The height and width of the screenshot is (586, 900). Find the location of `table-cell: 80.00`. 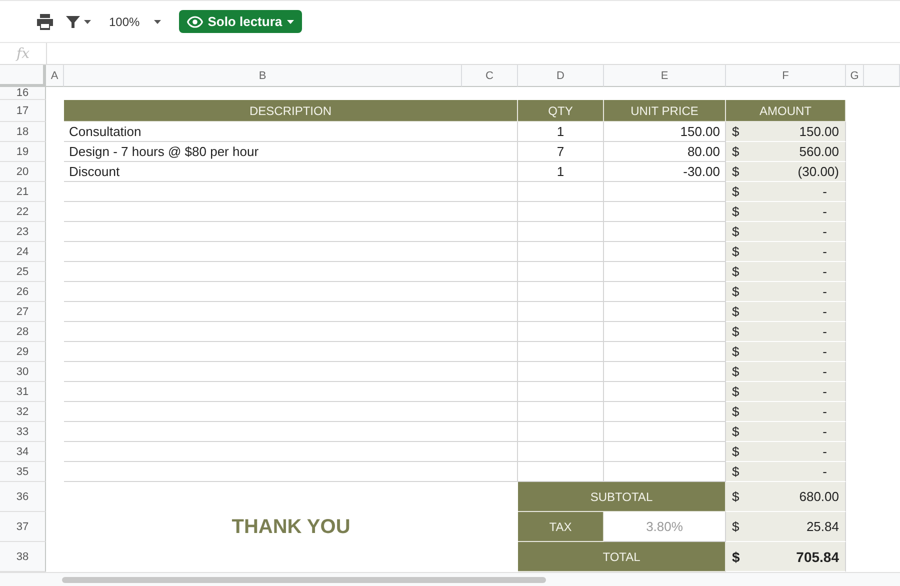

table-cell: 80.00 is located at coordinates (665, 152).